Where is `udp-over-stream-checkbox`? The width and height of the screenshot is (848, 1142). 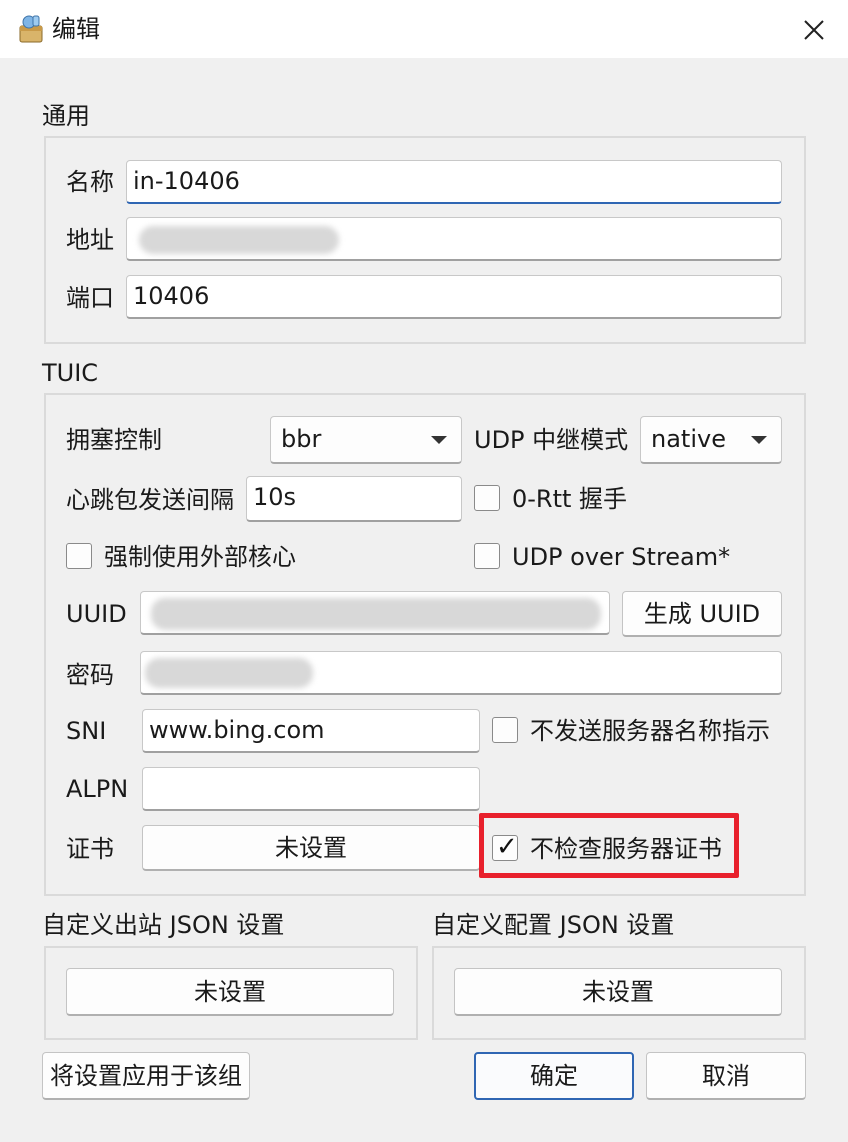
udp-over-stream-checkbox is located at coordinates (487, 556).